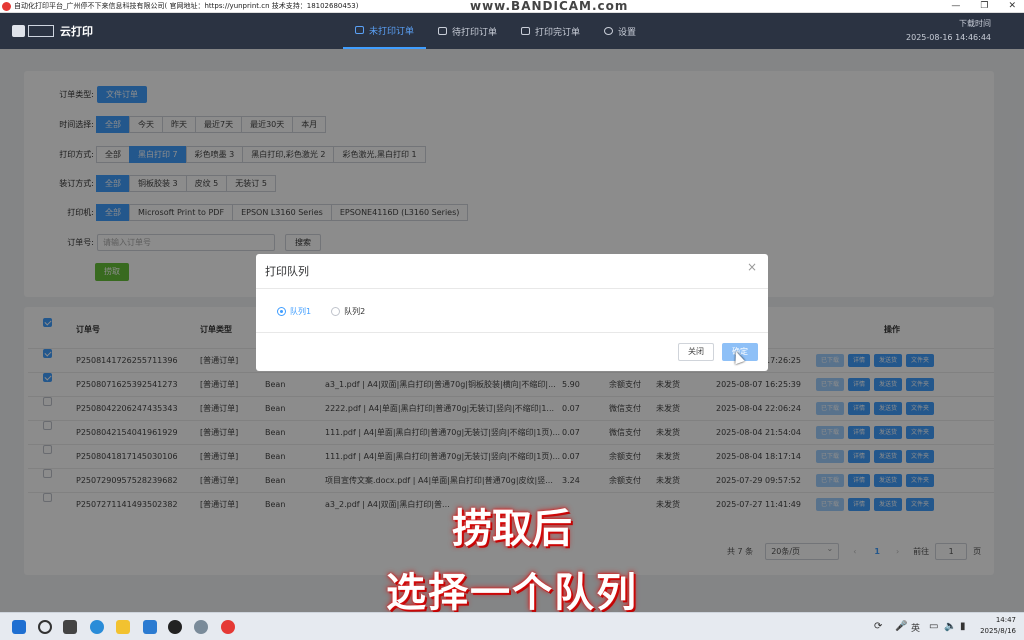 This screenshot has height=640, width=1024. What do you see at coordinates (933, 626) in the screenshot?
I see `network-icon: ▭` at bounding box center [933, 626].